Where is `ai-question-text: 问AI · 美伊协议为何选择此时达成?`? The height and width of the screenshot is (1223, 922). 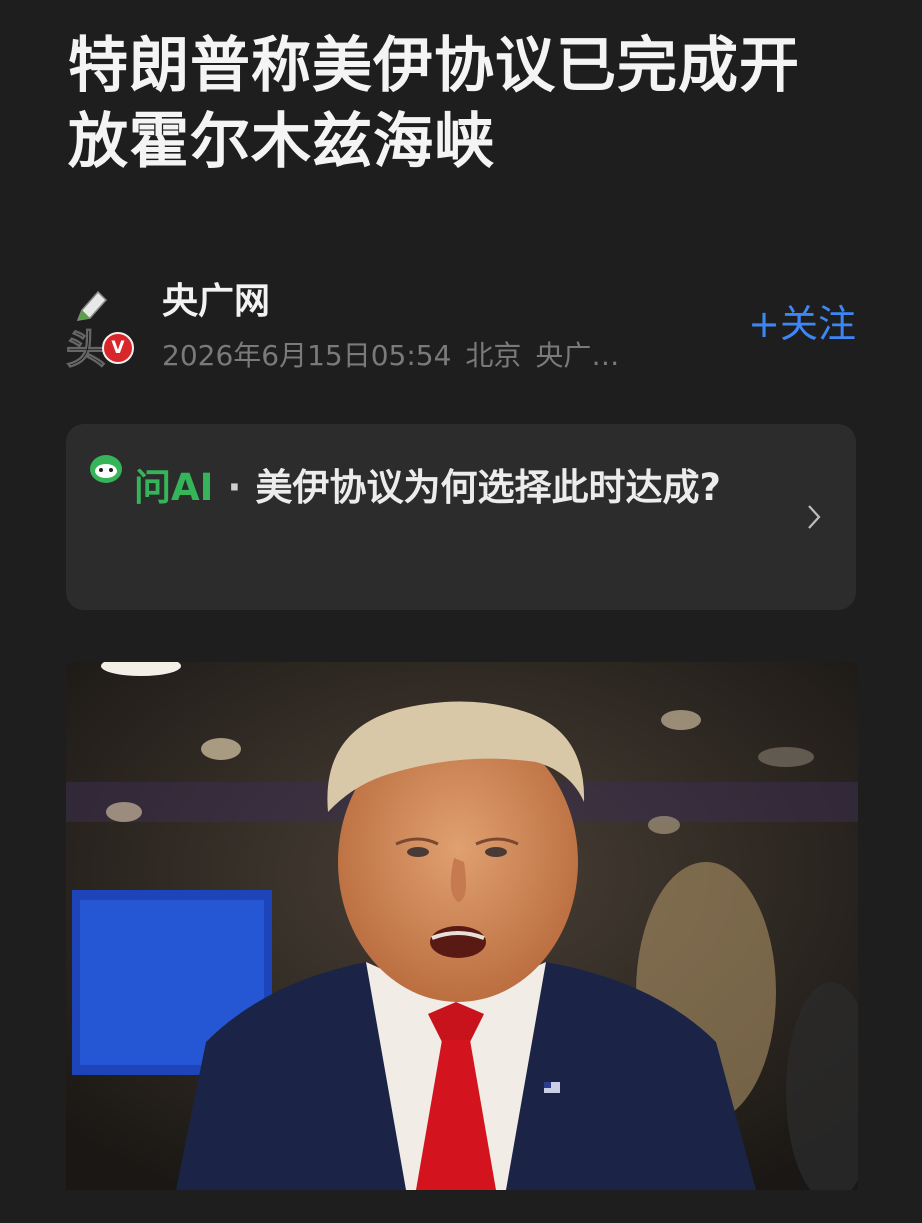
ai-question-text: 问AI · 美伊协议为何选择此时达成? is located at coordinates (454, 488).